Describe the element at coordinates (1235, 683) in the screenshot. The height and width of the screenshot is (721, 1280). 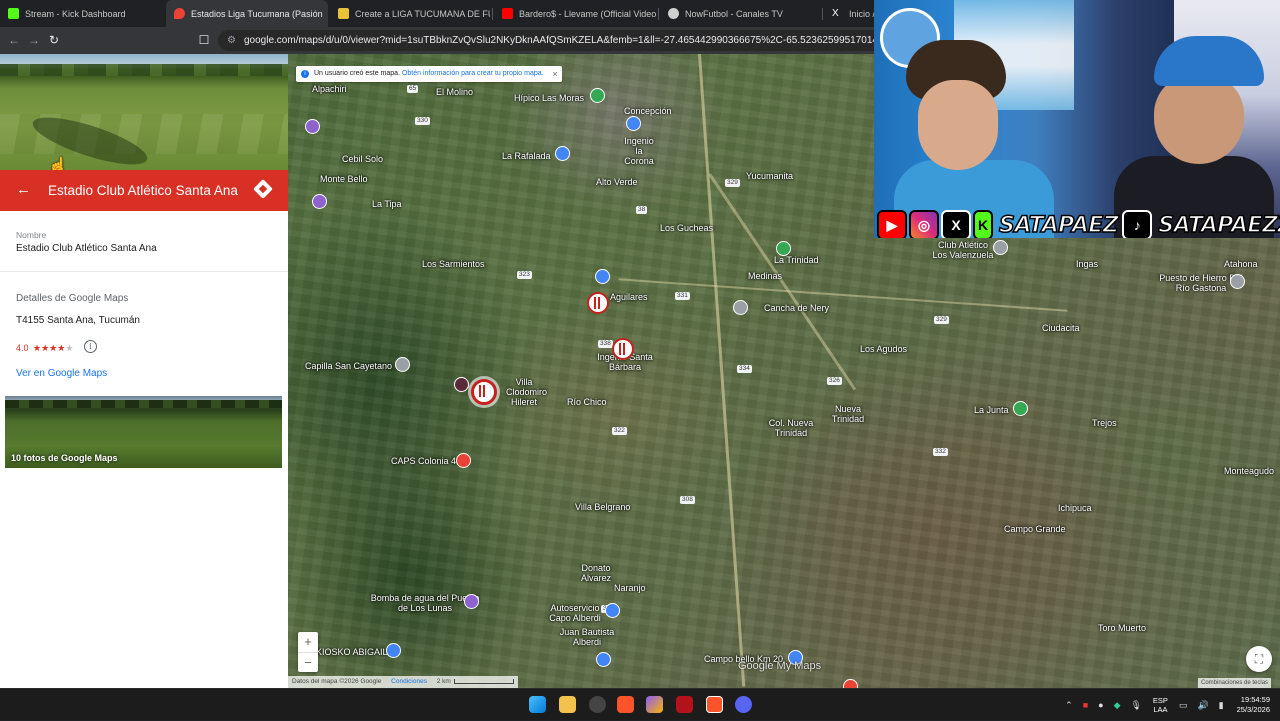
I see `keyboard-shortcuts-link: Combinaciones de teclas` at that location.